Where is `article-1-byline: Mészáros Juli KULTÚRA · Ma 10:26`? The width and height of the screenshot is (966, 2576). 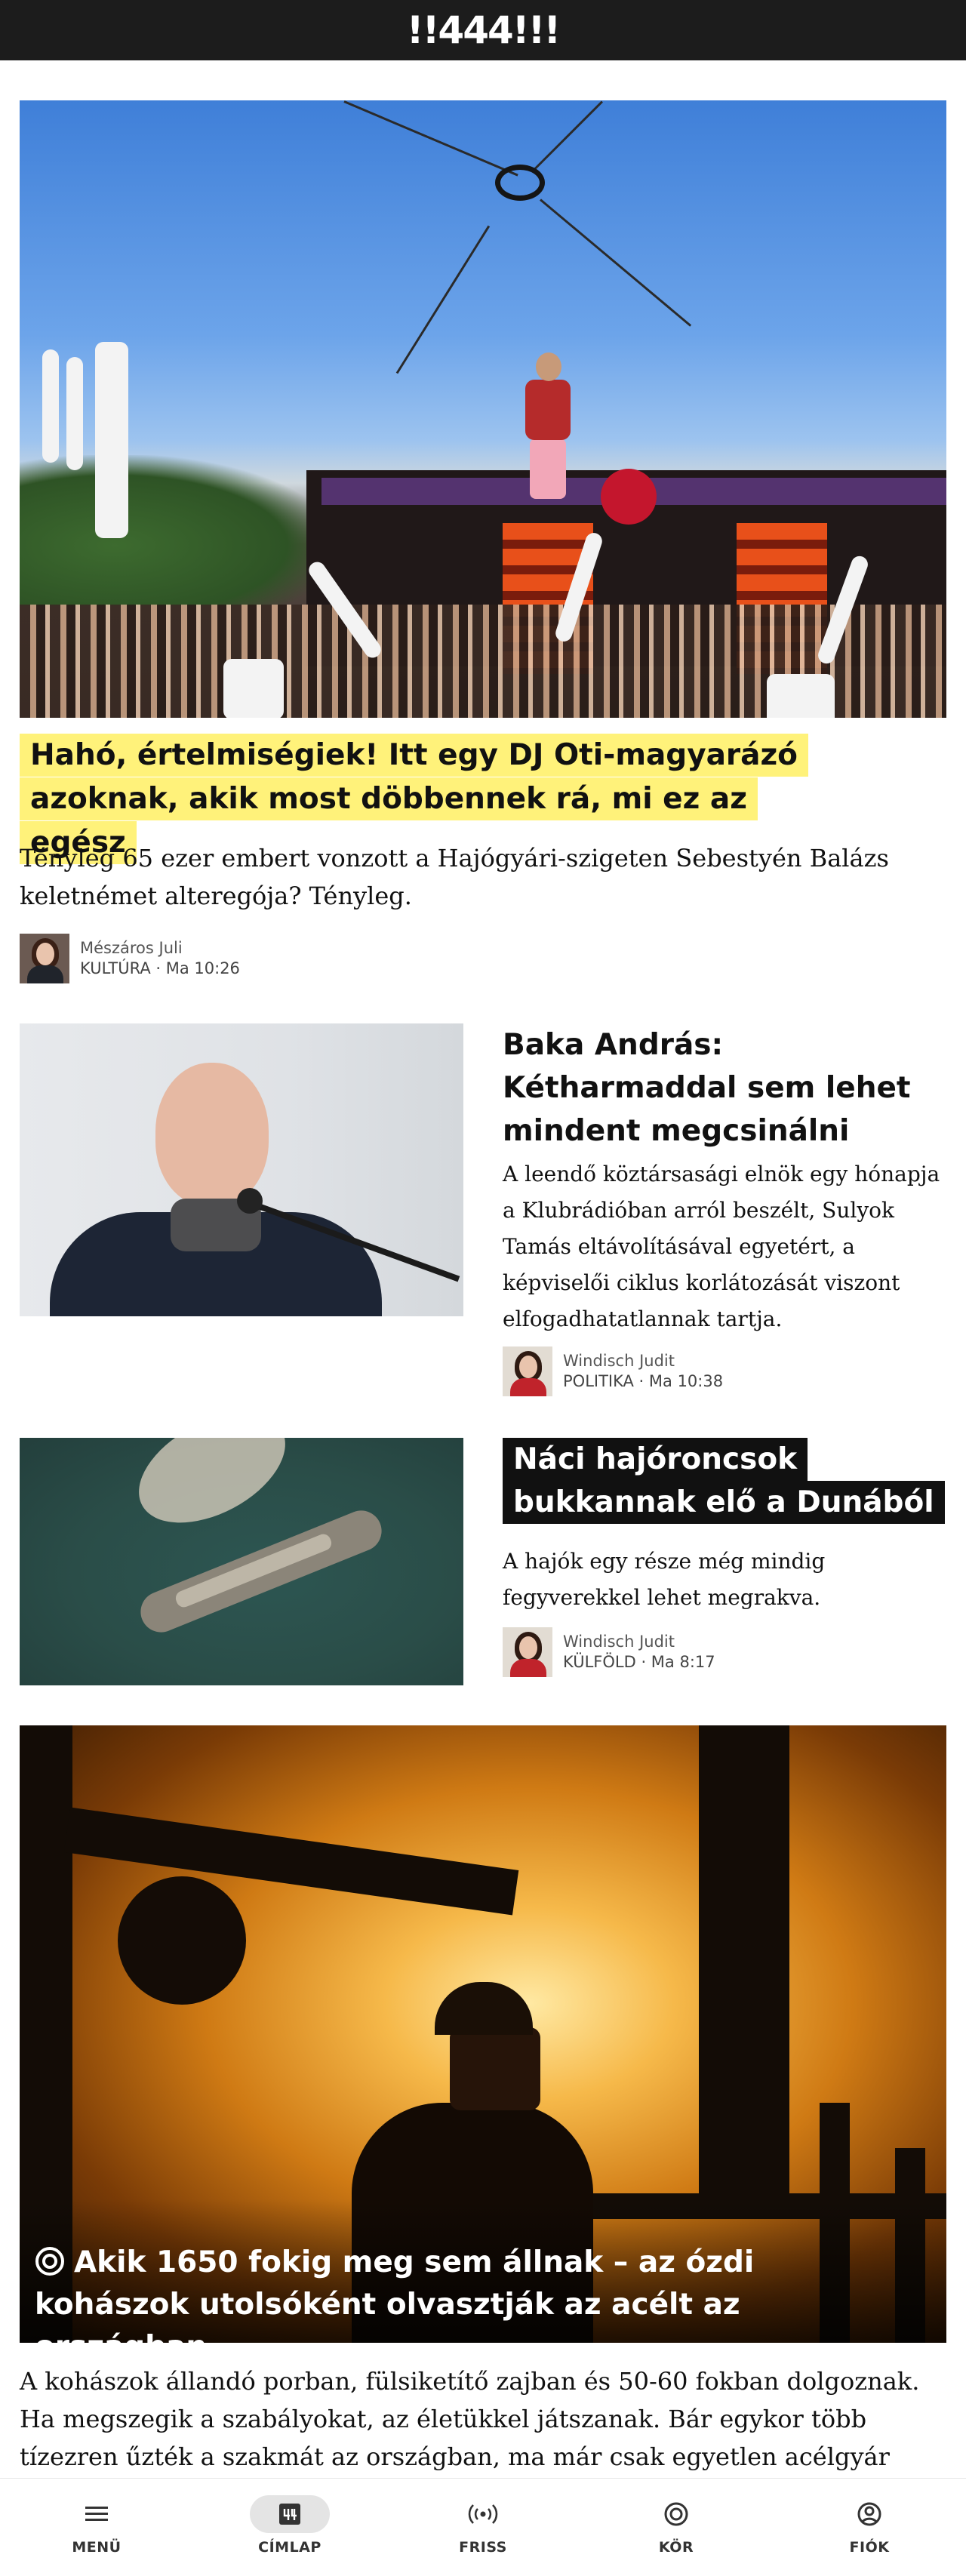
article-1-byline: Mészáros Juli KULTÚRA · Ma 10:26 is located at coordinates (130, 958).